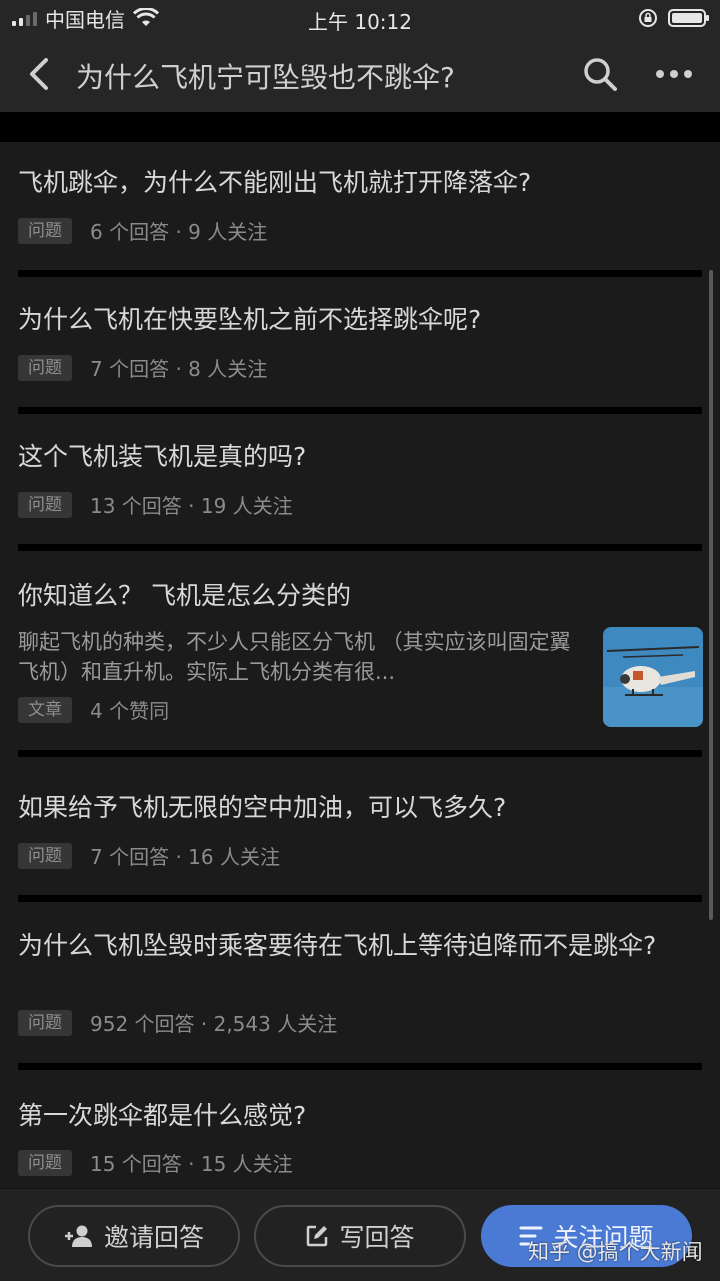 The width and height of the screenshot is (720, 1281). What do you see at coordinates (360, 1116) in the screenshot?
I see `item-title: 第一次跳伞都是什么感觉?` at bounding box center [360, 1116].